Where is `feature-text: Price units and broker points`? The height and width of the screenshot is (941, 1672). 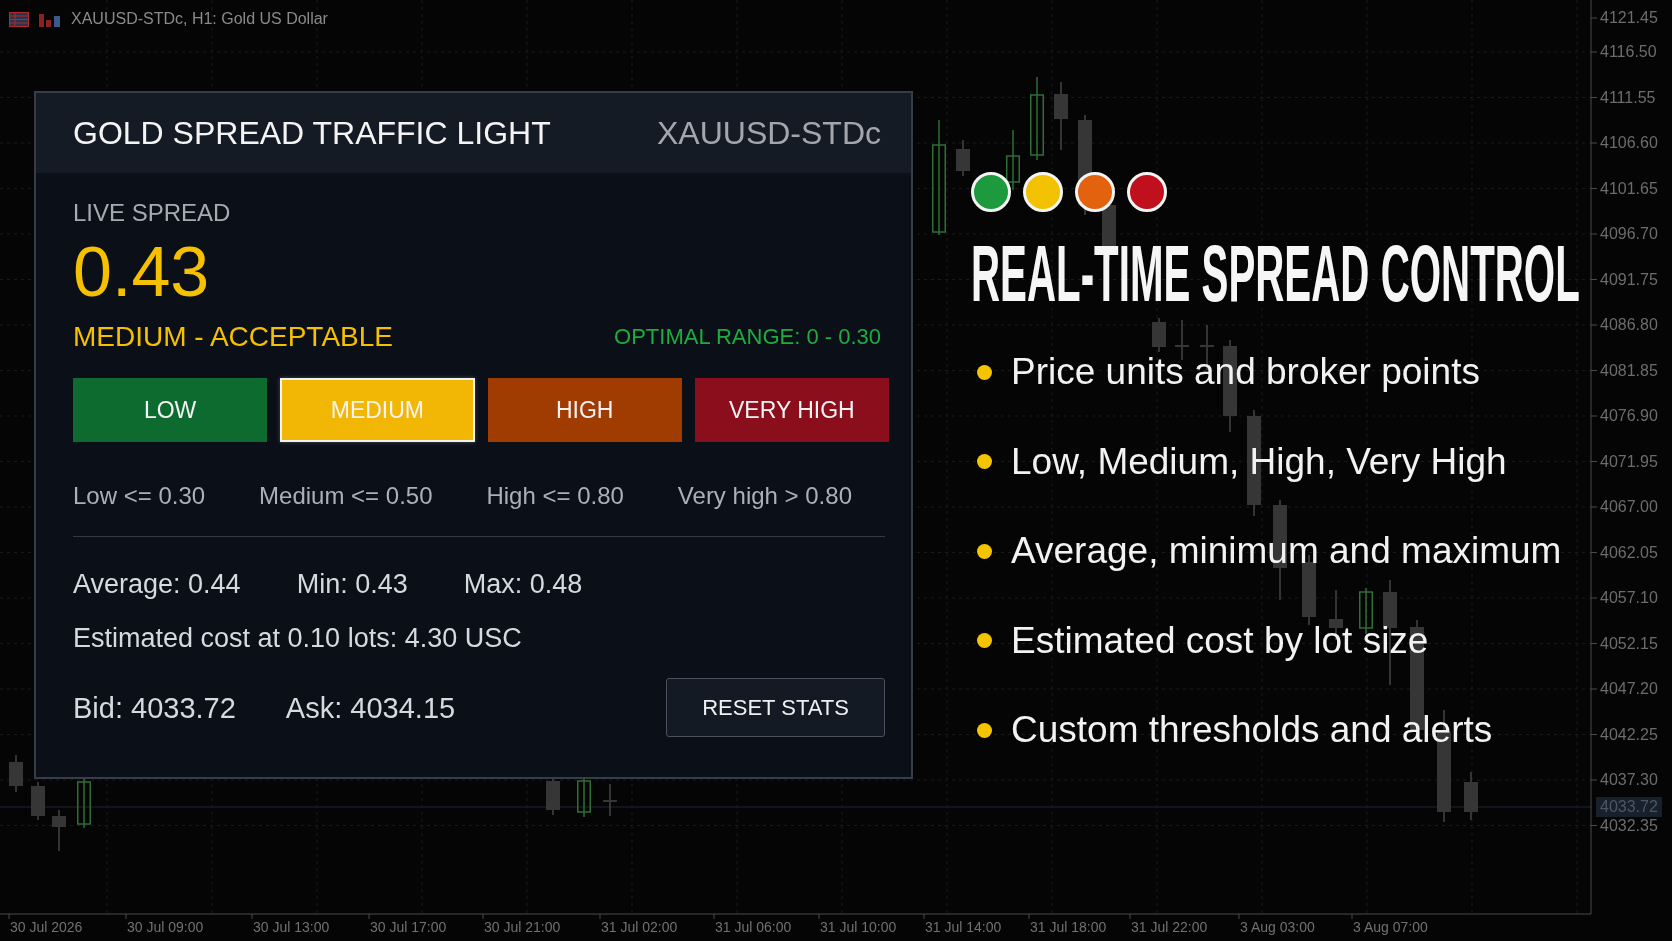 feature-text: Price units and broker points is located at coordinates (1245, 372).